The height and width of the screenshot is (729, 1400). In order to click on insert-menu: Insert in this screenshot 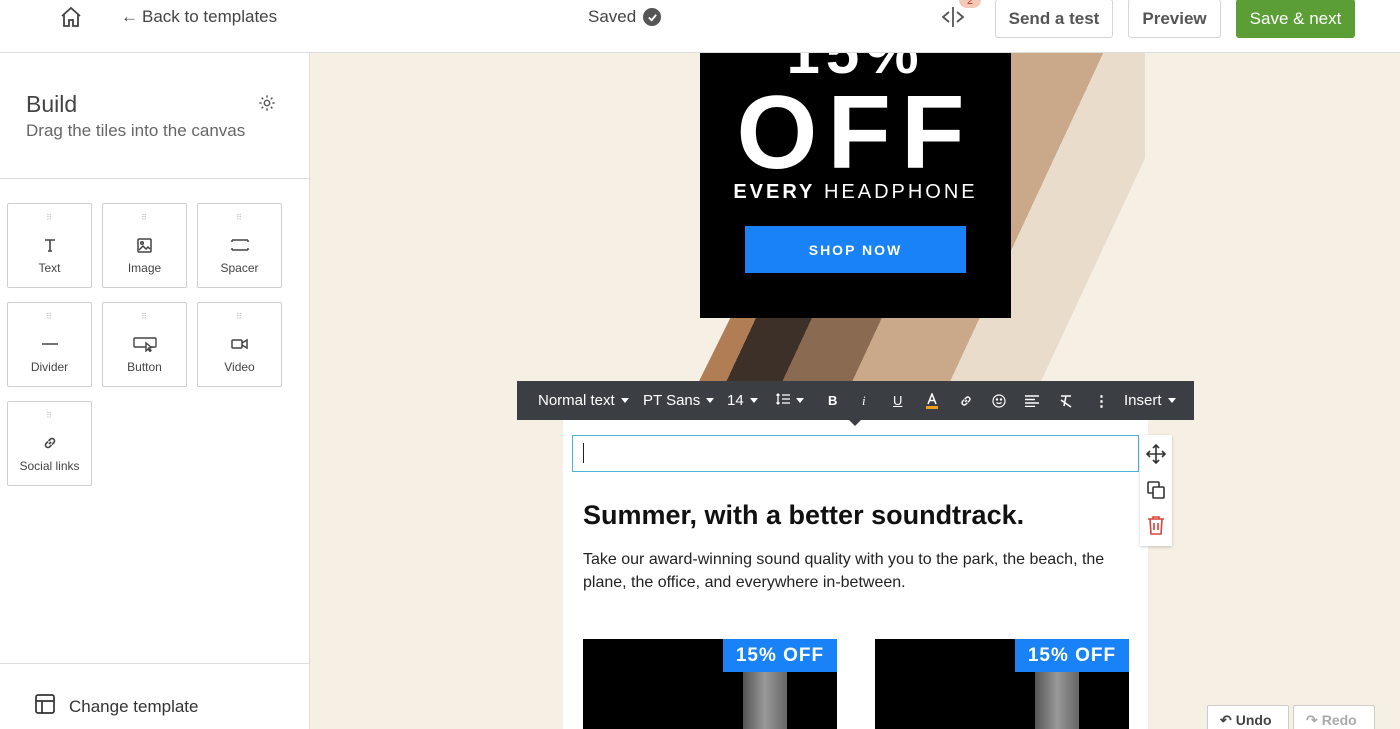, I will do `click(1150, 400)`.